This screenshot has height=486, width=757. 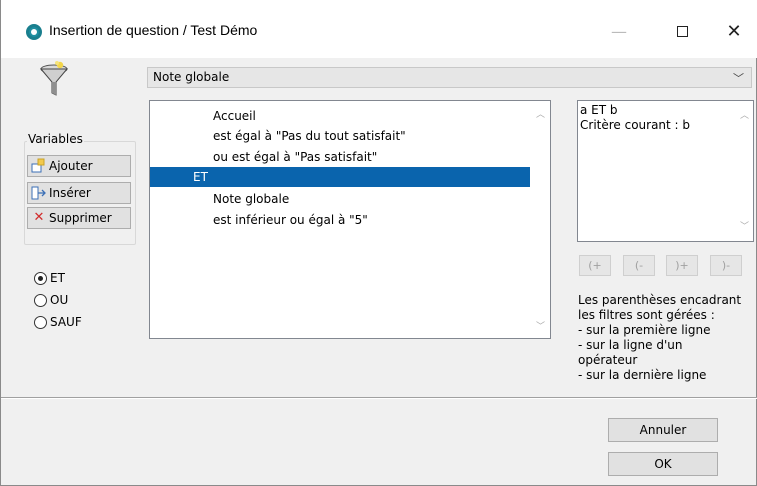 I want to click on radio-ou-indicator, so click(x=40, y=300).